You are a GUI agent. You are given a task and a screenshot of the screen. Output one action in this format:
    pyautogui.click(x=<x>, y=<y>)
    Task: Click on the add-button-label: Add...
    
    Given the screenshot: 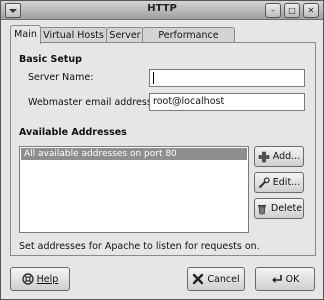 What is the action you would take?
    pyautogui.click(x=286, y=156)
    